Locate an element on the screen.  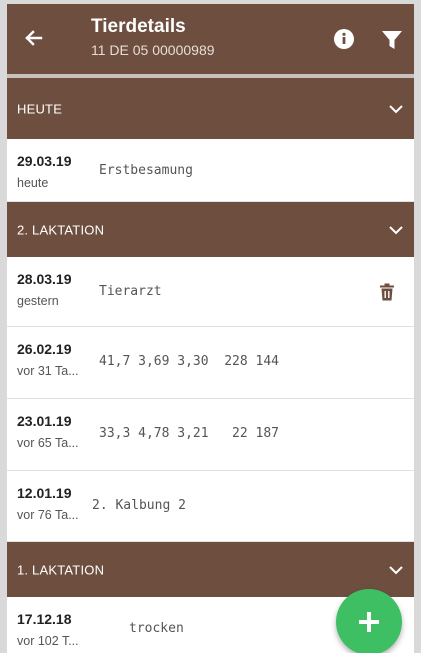
section-header-today: HEUTE is located at coordinates (210, 108).